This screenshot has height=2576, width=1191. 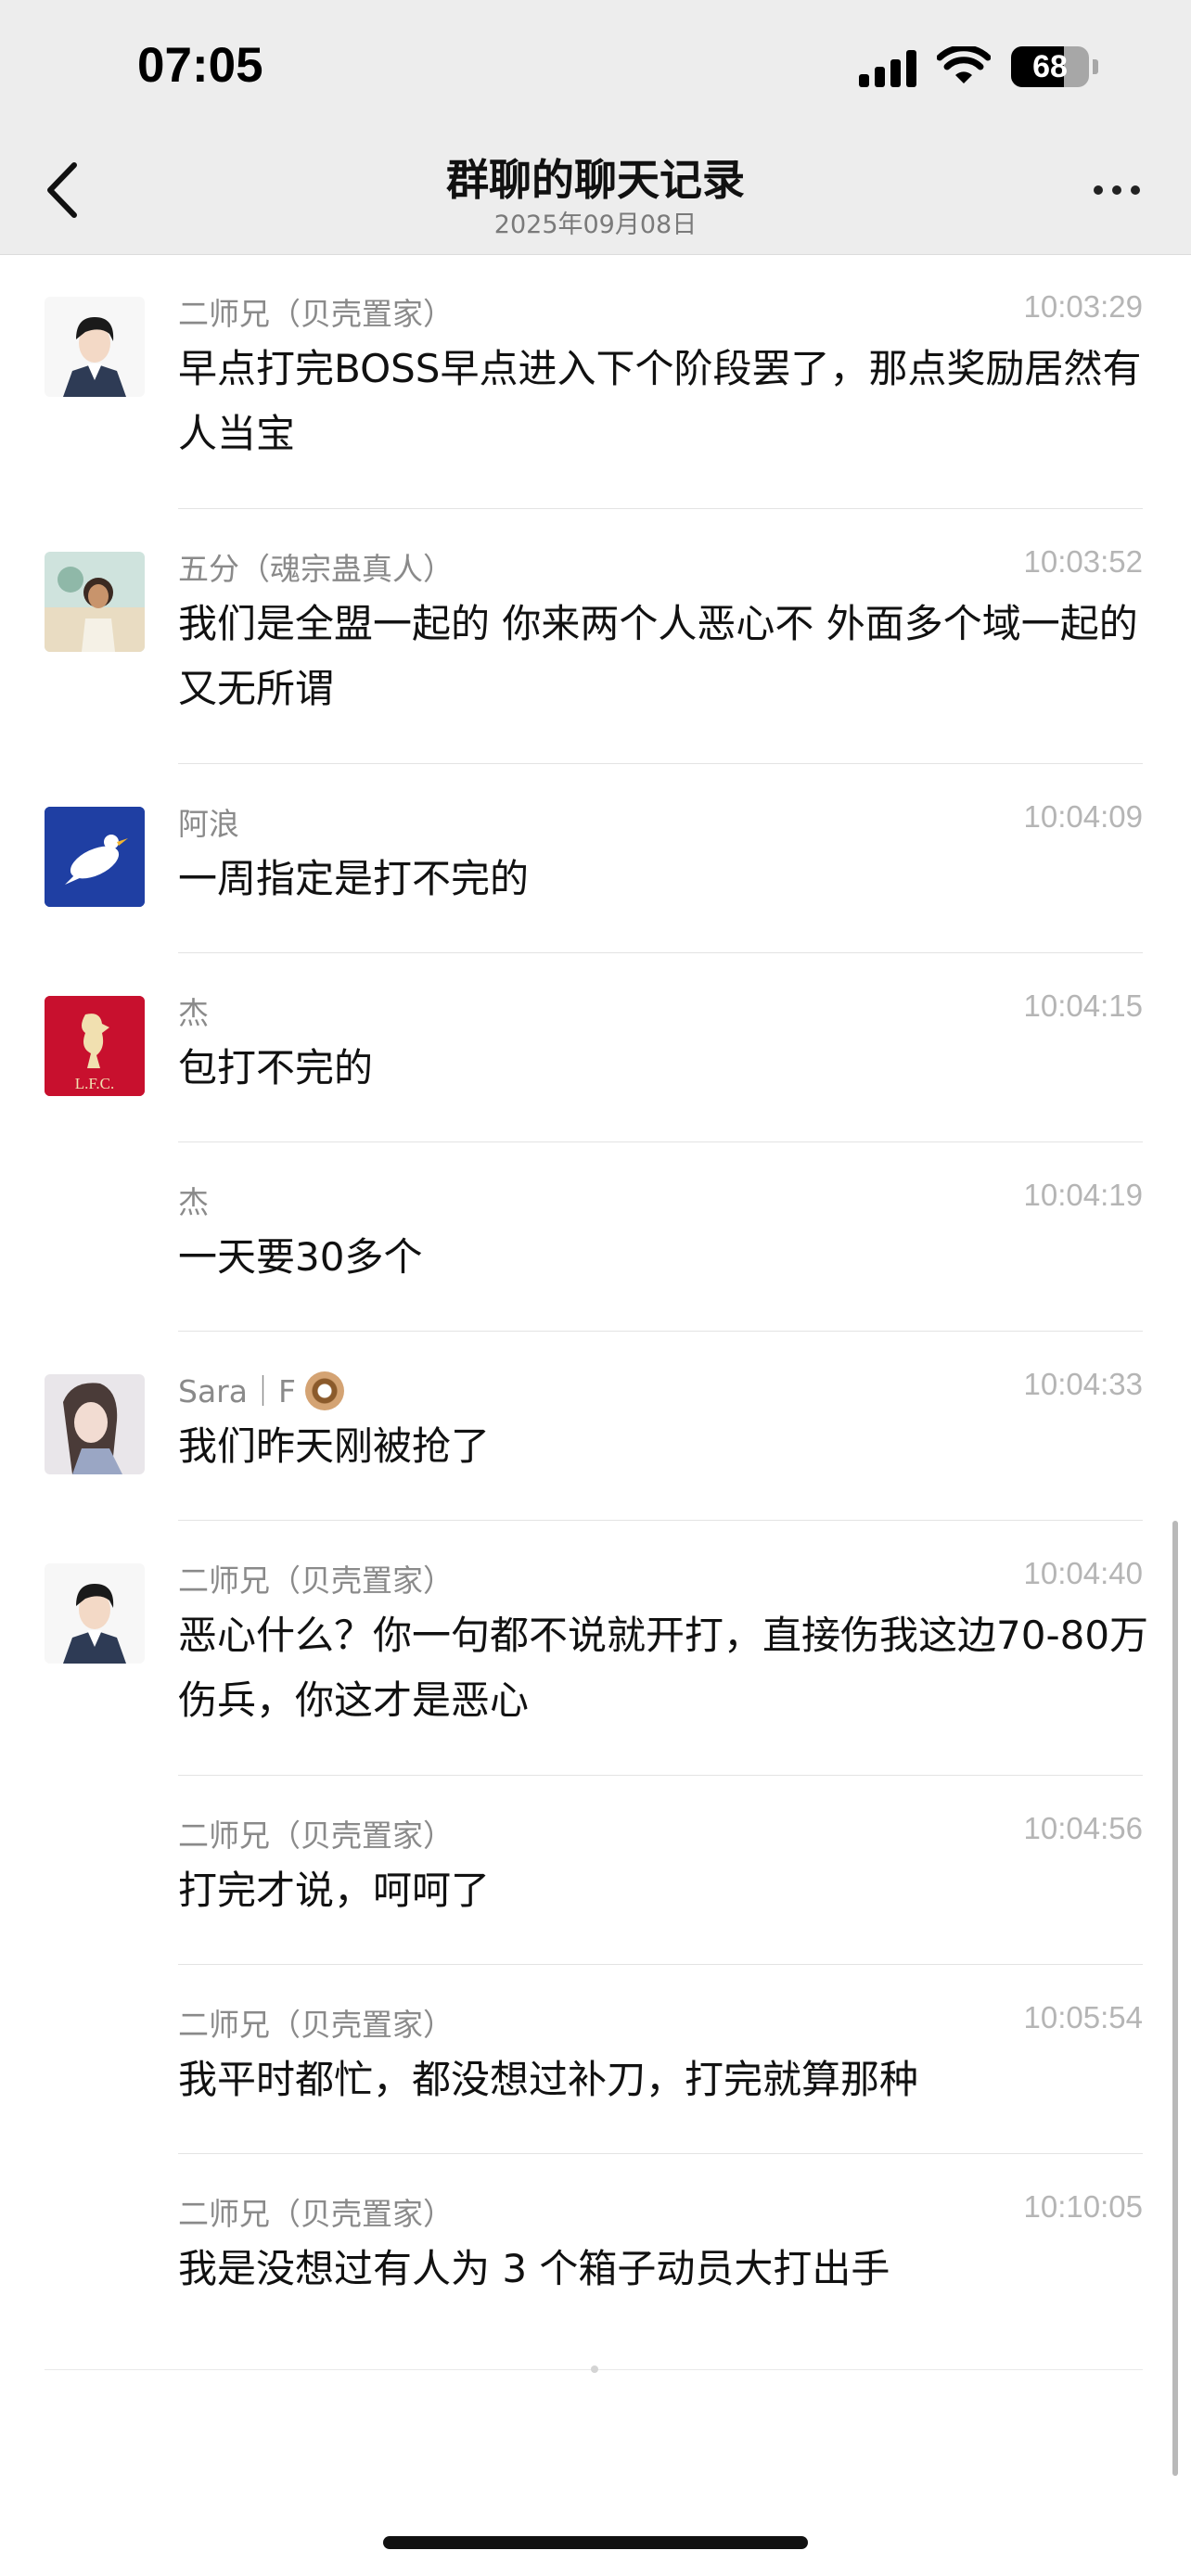 I want to click on message-text: 我们昨天刚被抢了, so click(x=334, y=1446).